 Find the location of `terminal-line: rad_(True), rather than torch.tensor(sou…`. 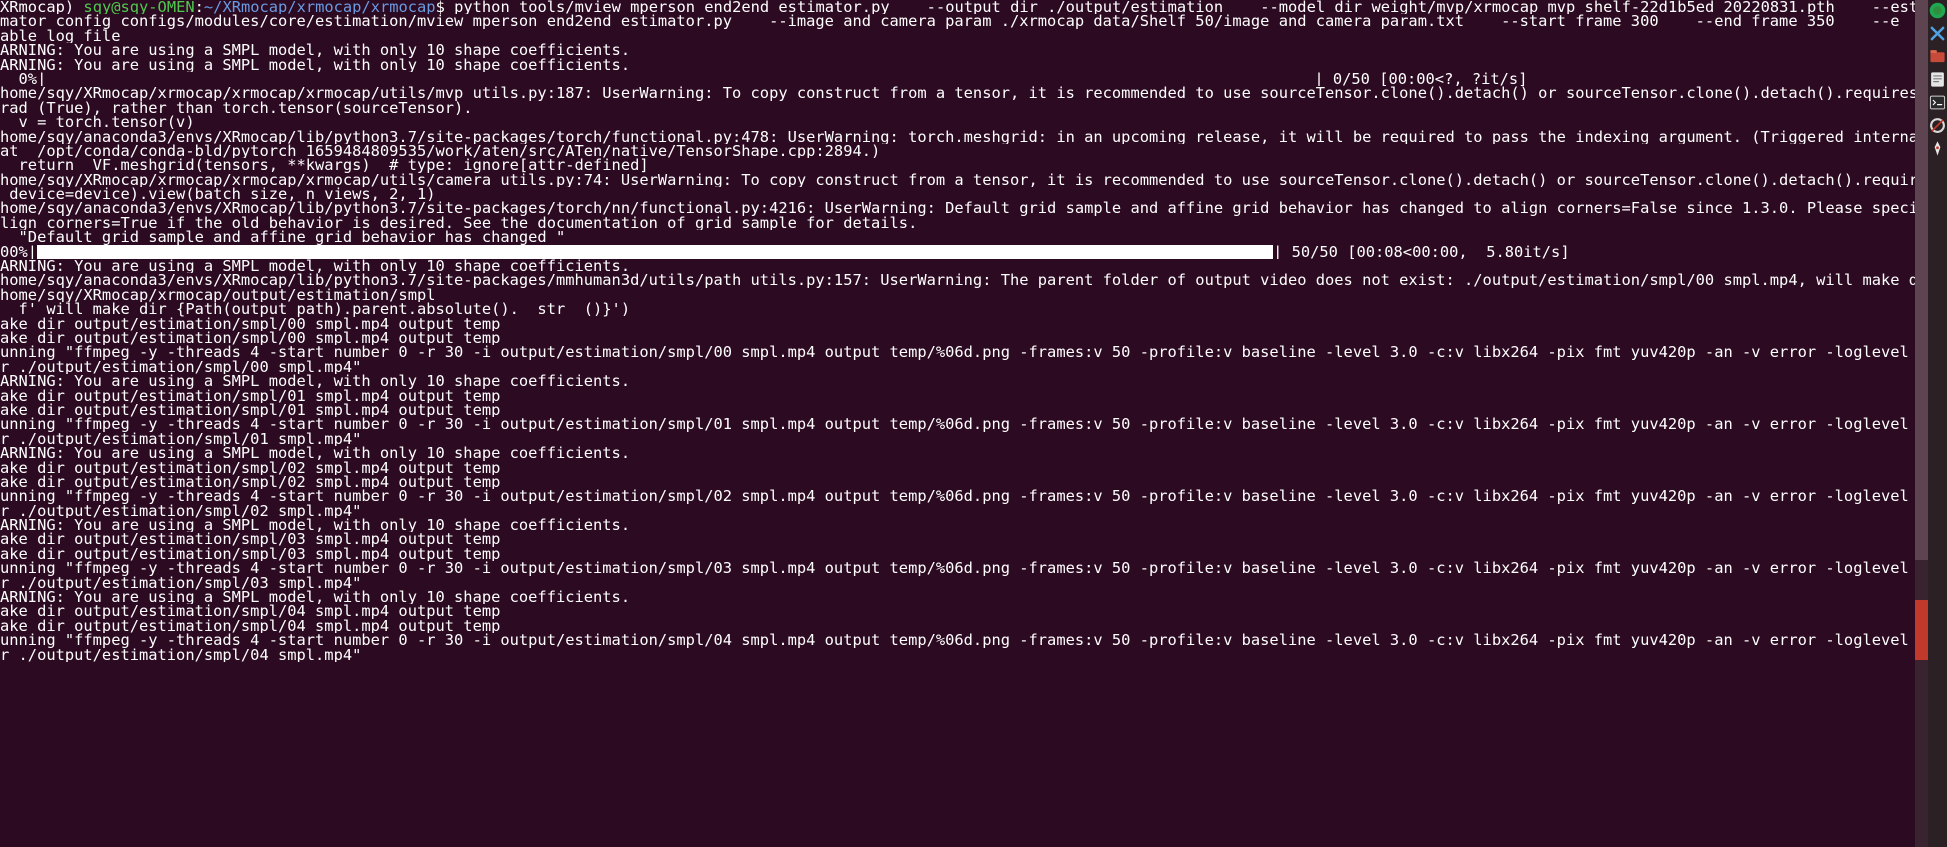

terminal-line: rad_(True), rather than torch.tensor(sou… is located at coordinates (964, 108).